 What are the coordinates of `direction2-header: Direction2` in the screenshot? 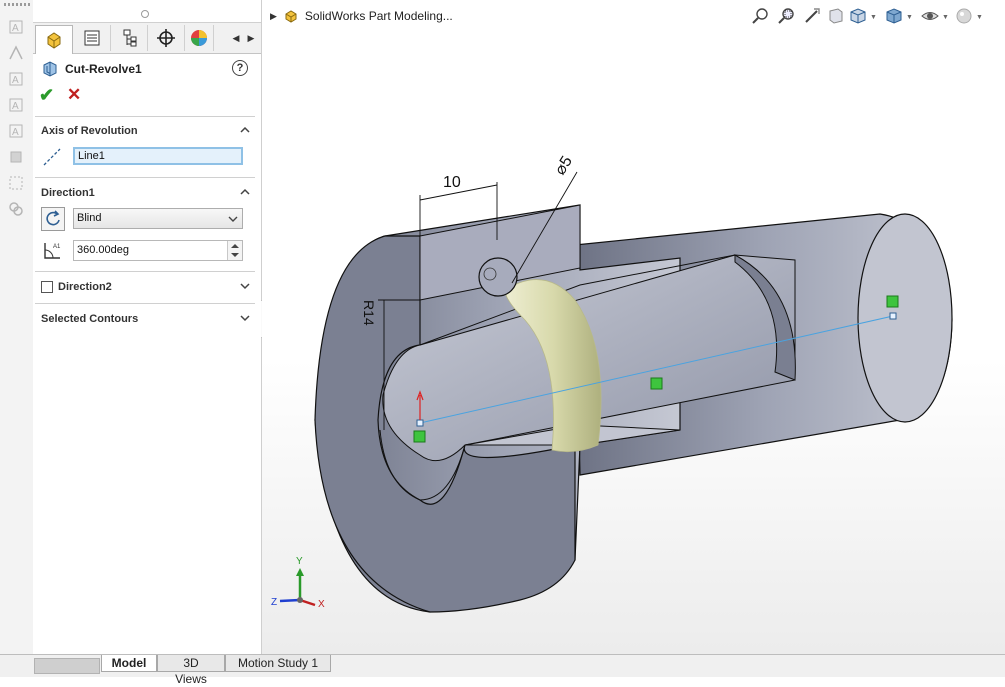 It's located at (85, 287).